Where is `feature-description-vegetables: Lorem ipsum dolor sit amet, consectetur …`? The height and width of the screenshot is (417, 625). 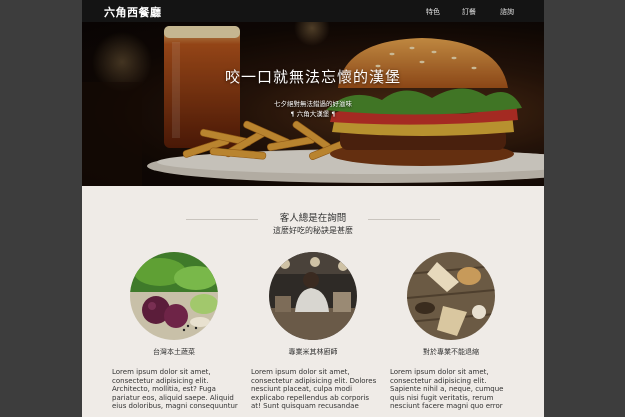 feature-description-vegetables: Lorem ipsum dolor sit amet, consectetur … is located at coordinates (175, 389).